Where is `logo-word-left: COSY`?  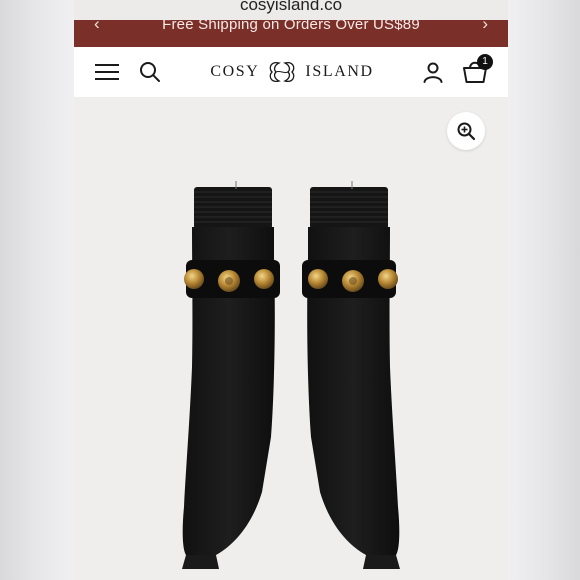
logo-word-left: COSY is located at coordinates (235, 71).